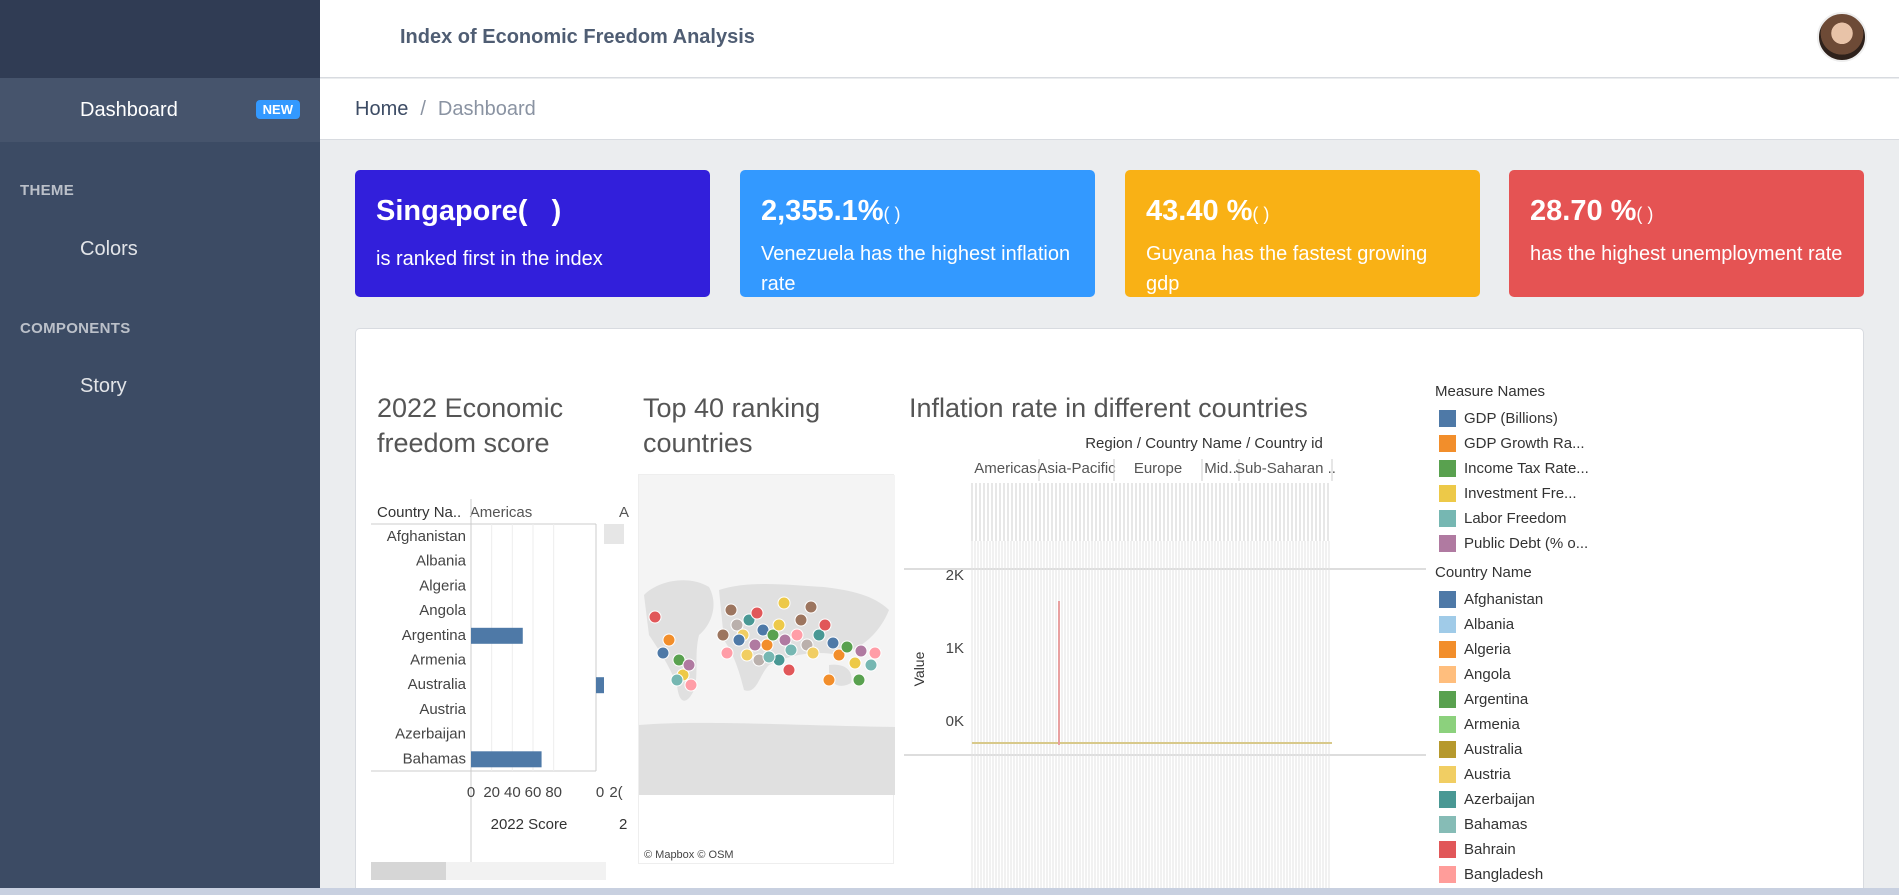  I want to click on legend-item-algeria: Algeria, so click(1525, 649).